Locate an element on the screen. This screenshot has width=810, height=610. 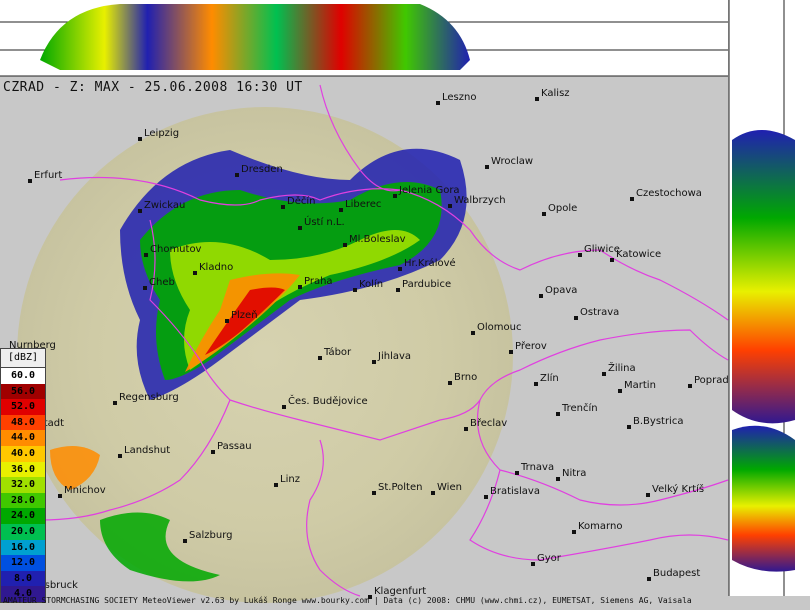
legend-item: 36.0 is located at coordinates (23, 469).